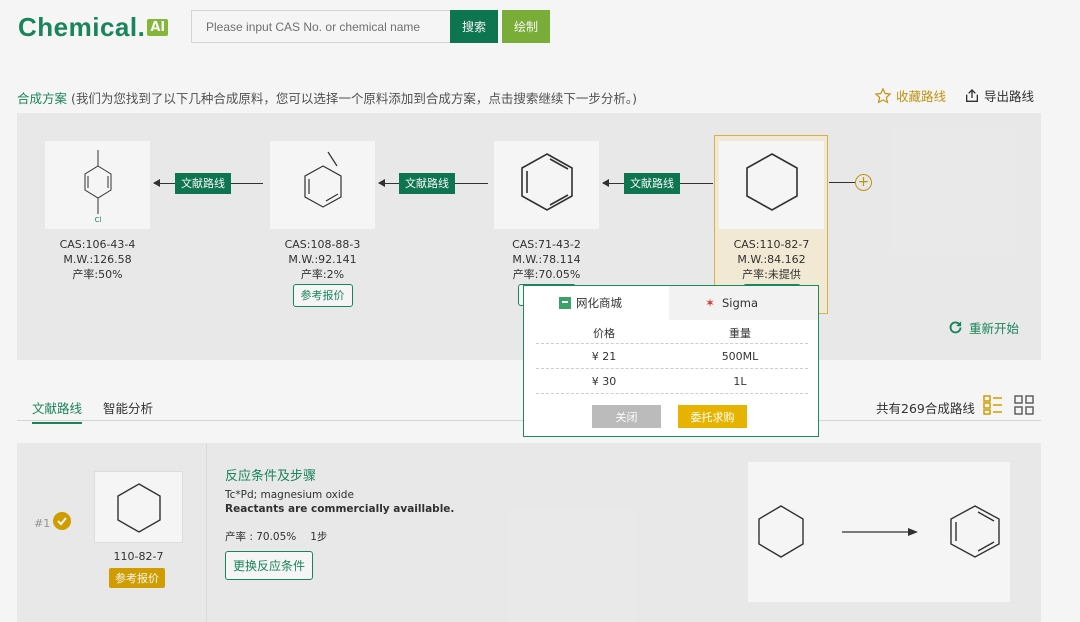  What do you see at coordinates (740, 381) in the screenshot?
I see `weight-cell: 1L` at bounding box center [740, 381].